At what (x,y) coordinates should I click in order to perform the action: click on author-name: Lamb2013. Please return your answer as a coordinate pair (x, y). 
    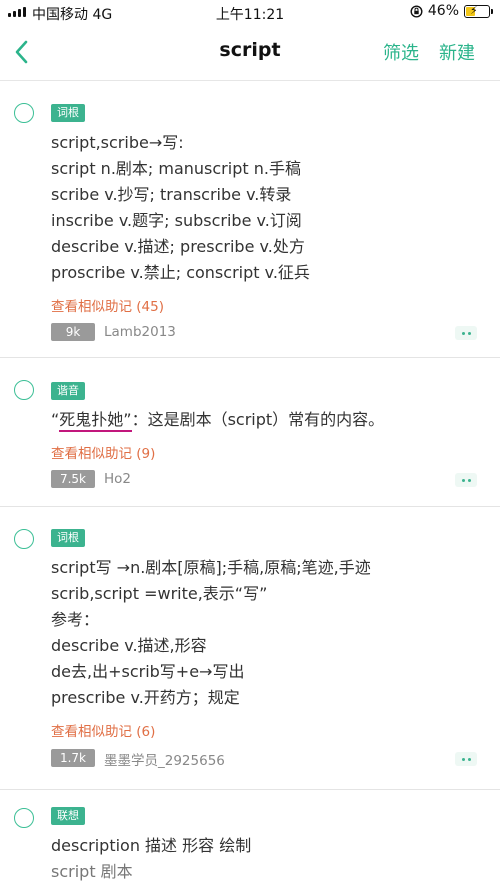
    Looking at the image, I should click on (140, 332).